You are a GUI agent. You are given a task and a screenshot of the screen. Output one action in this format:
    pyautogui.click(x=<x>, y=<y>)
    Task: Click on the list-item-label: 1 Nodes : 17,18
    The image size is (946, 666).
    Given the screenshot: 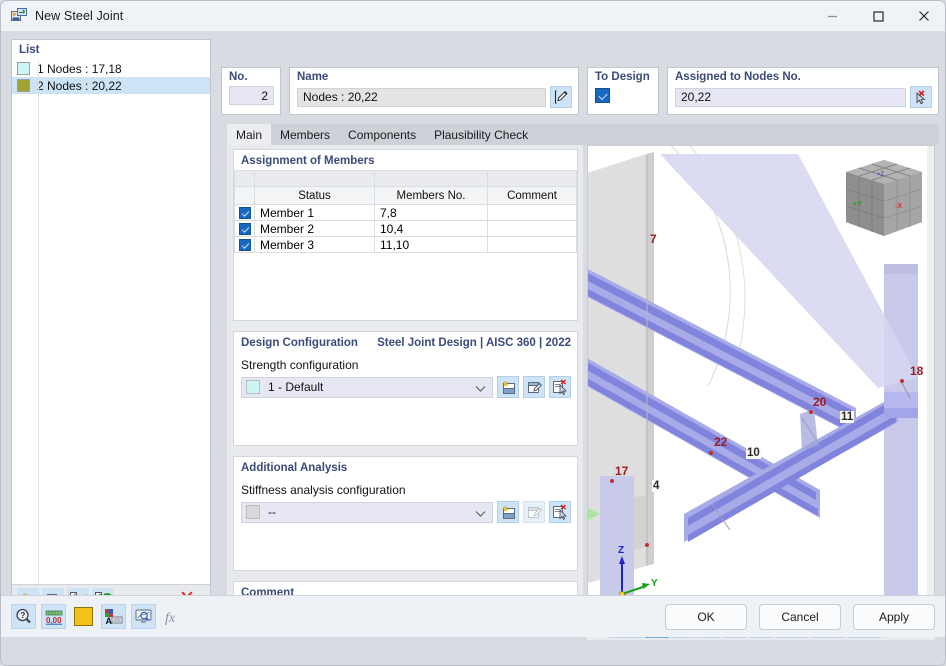 What is the action you would take?
    pyautogui.click(x=79, y=68)
    